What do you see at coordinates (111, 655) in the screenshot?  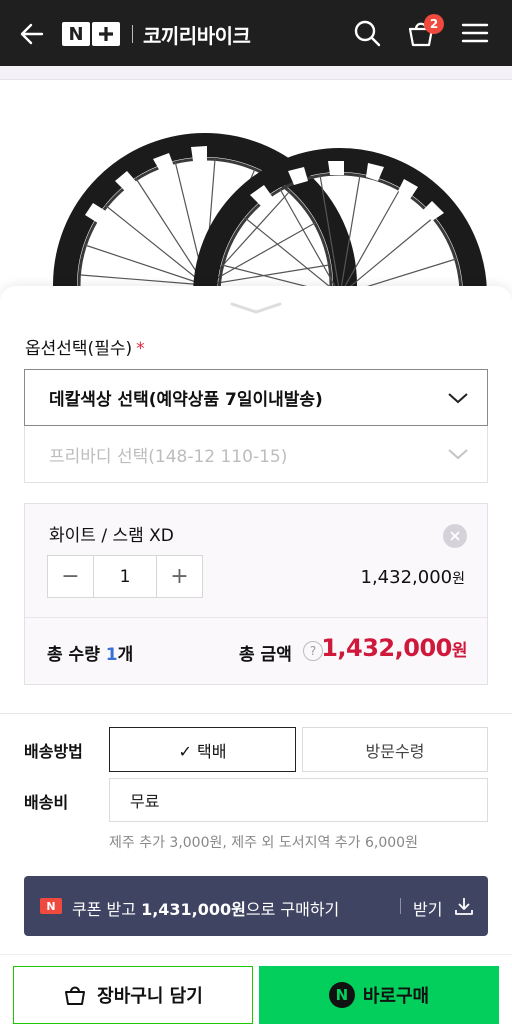 I see `total-quantity-value: 1` at bounding box center [111, 655].